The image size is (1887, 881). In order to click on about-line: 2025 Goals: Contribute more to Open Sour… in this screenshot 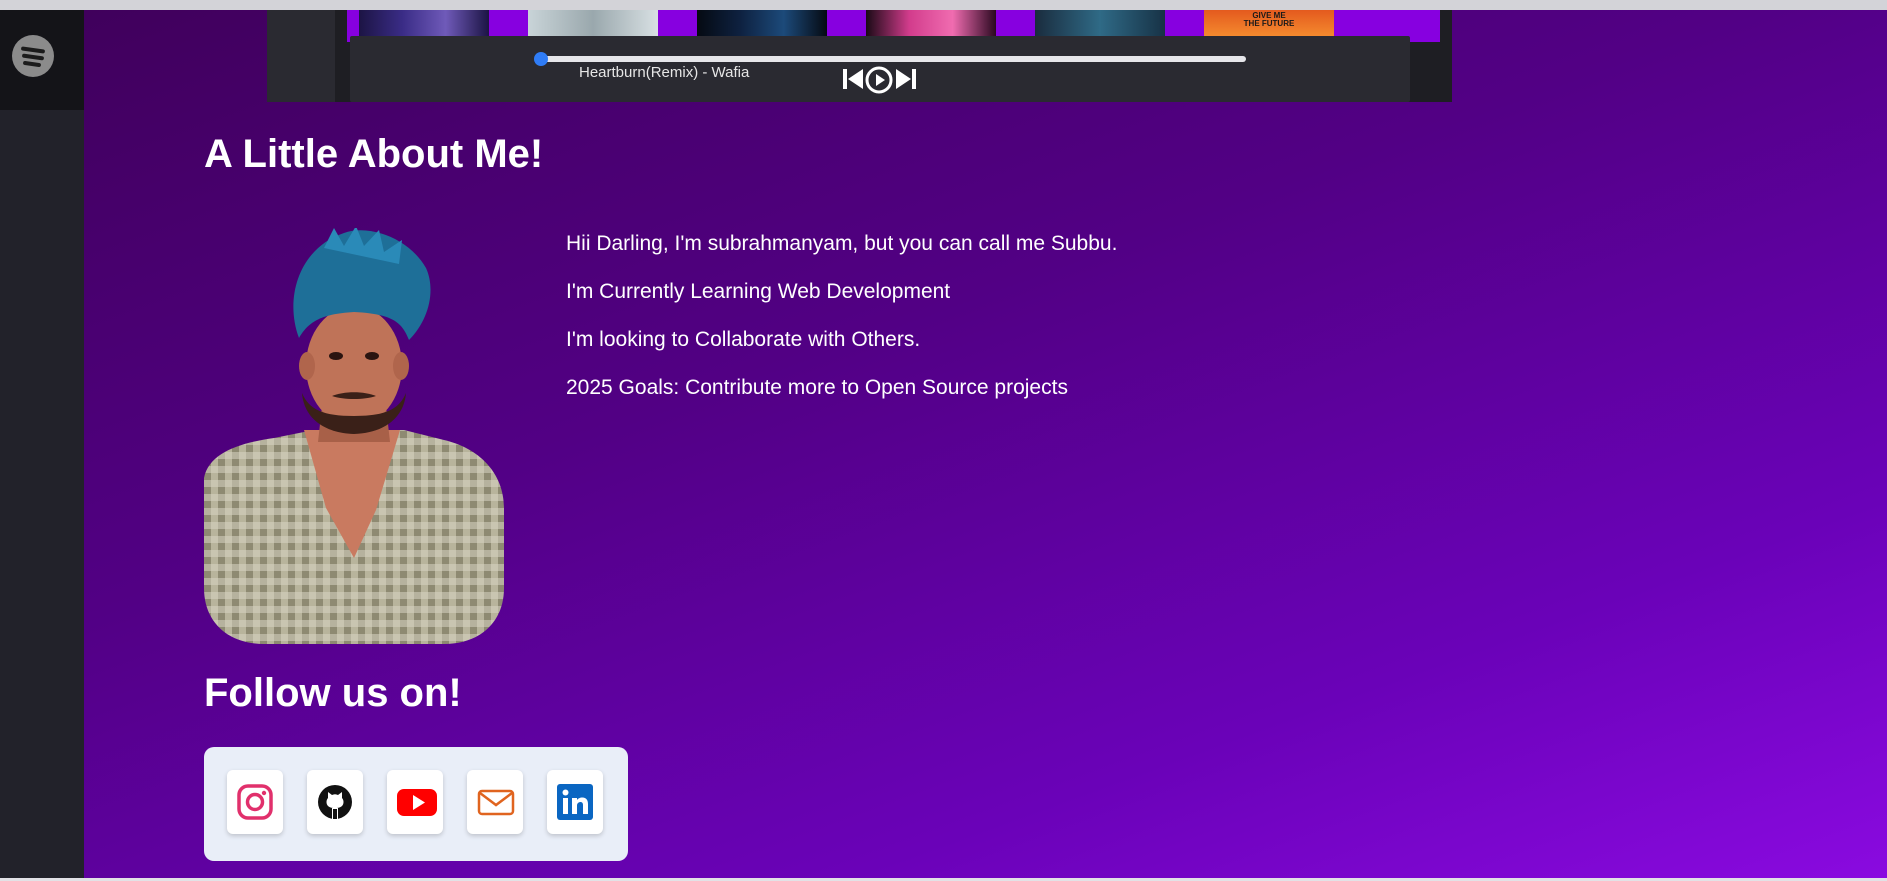, I will do `click(817, 387)`.